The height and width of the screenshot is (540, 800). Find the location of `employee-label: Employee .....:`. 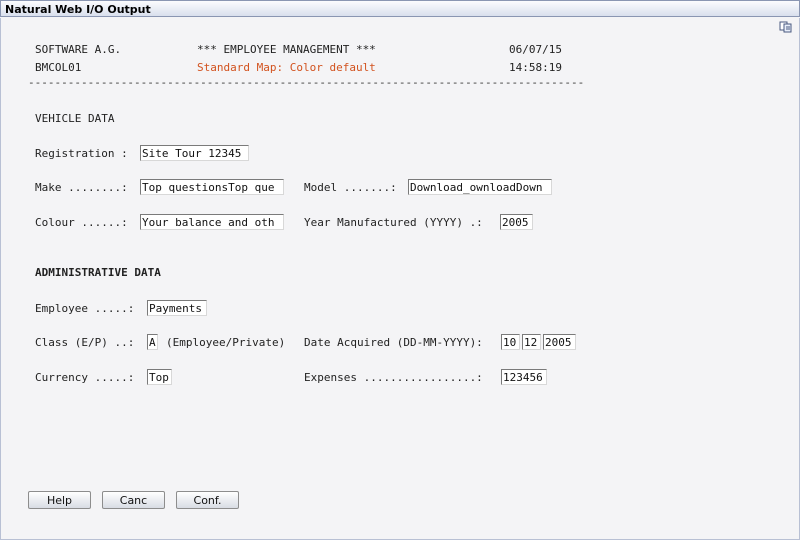

employee-label: Employee .....: is located at coordinates (85, 308).